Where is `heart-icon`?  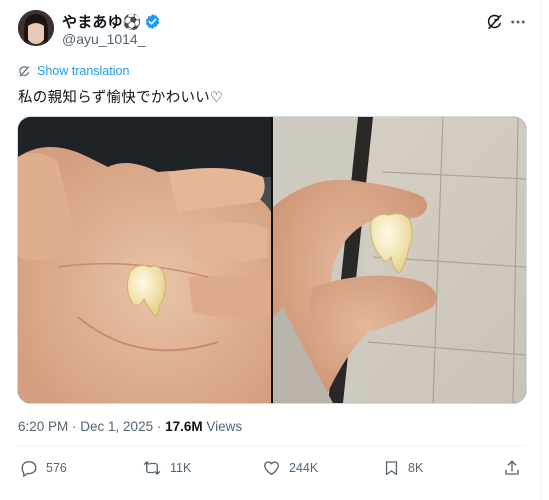 heart-icon is located at coordinates (271, 468).